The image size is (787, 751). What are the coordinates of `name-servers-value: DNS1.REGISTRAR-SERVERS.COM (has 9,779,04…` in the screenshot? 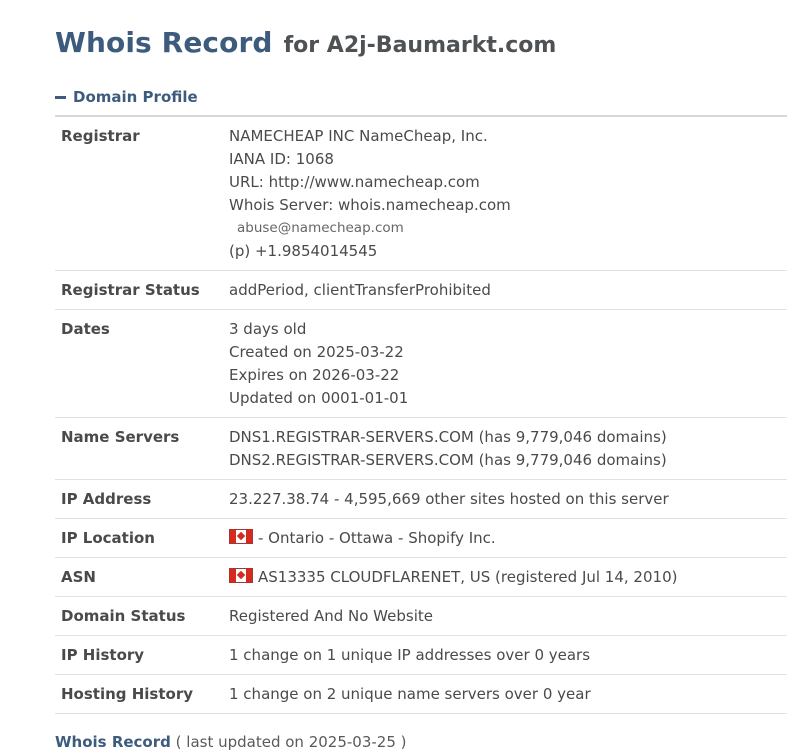 It's located at (505, 448).